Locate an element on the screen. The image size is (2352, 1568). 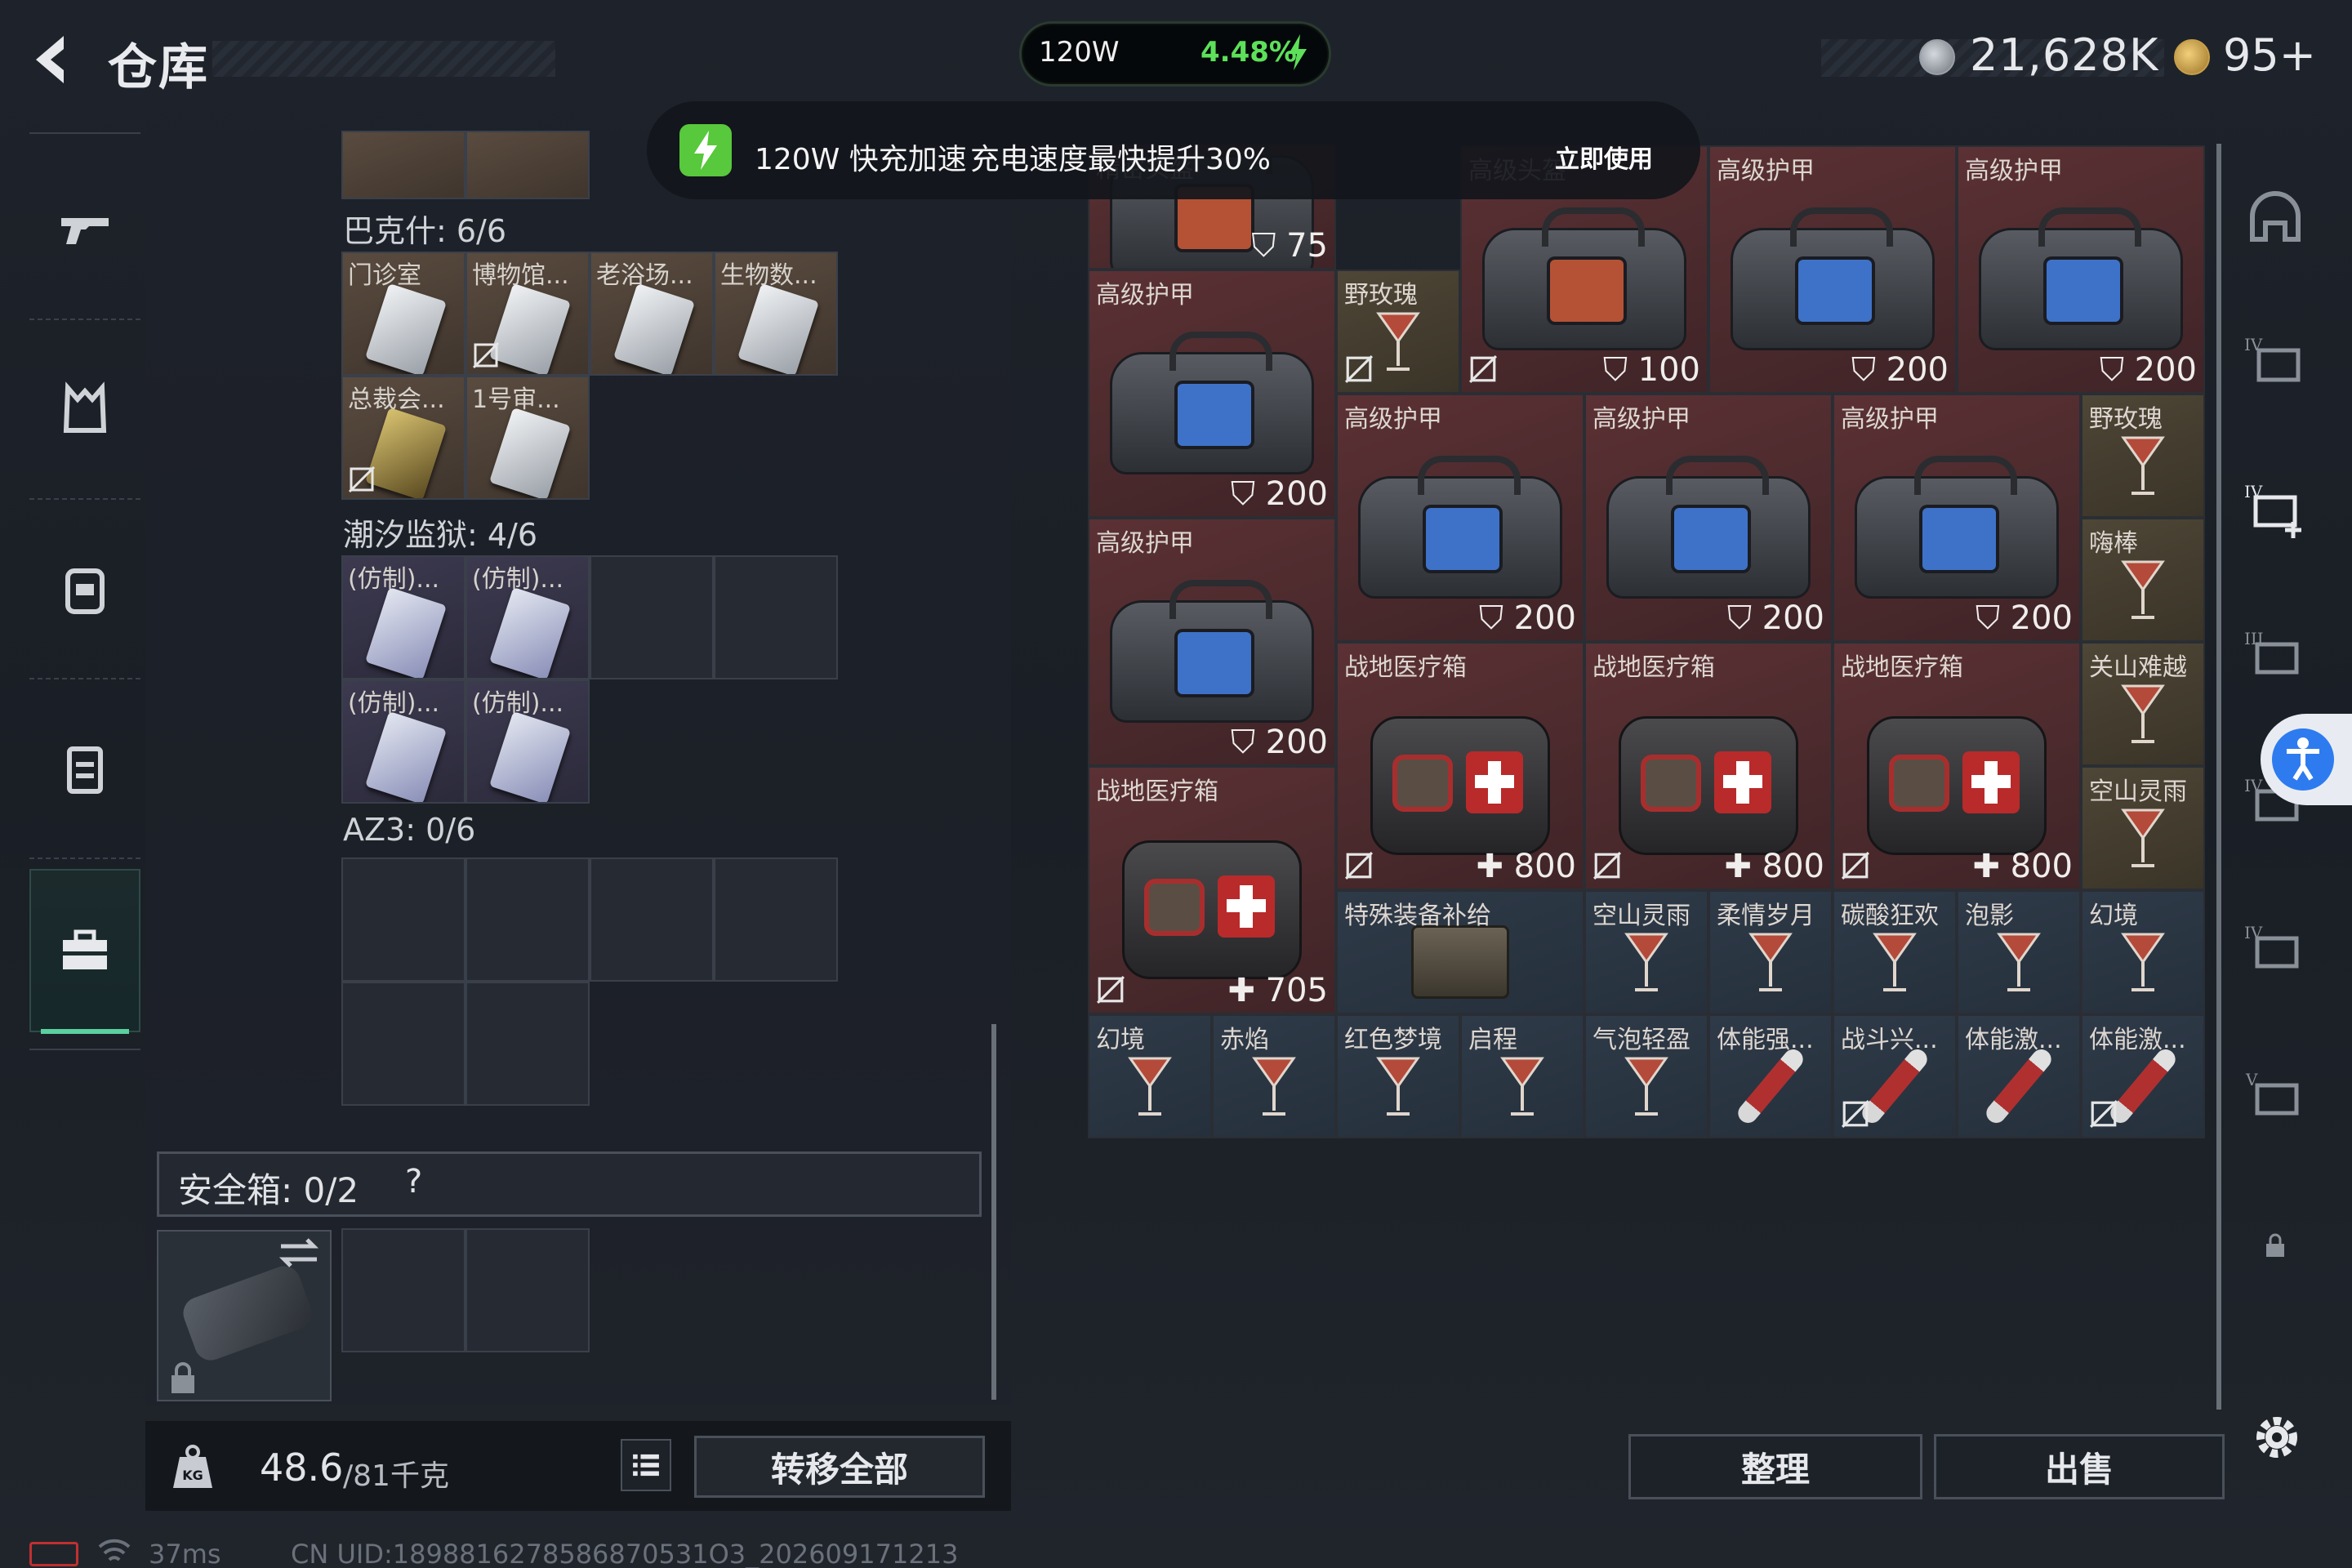
warehouse-item: 碳酸狂欢 is located at coordinates (1895, 952).